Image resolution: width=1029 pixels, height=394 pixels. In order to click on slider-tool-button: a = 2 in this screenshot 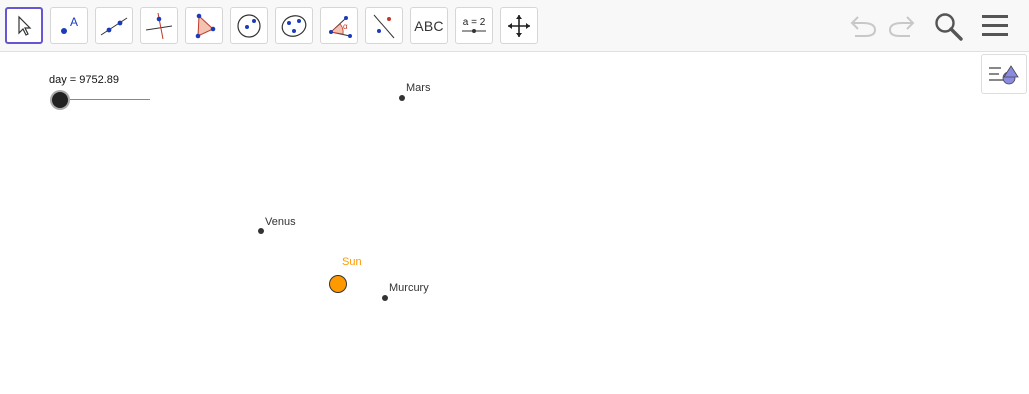, I will do `click(474, 25)`.